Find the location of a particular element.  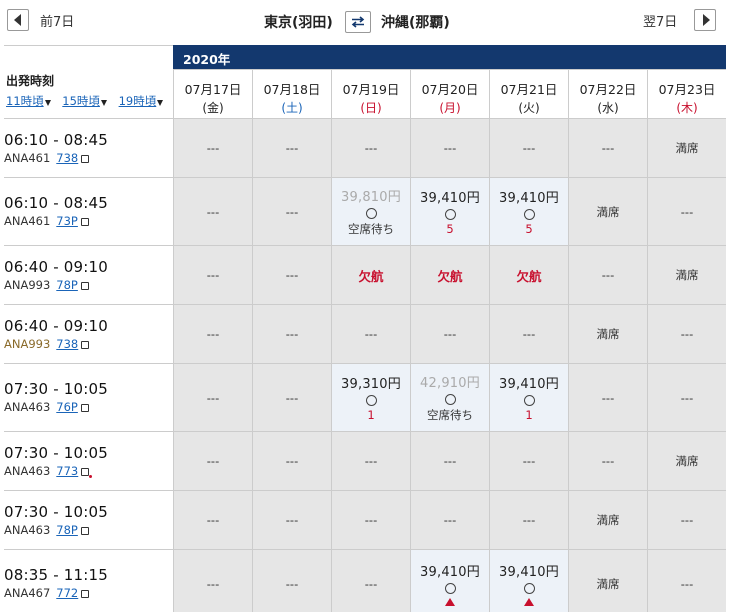

prev-week-button is located at coordinates (18, 20).